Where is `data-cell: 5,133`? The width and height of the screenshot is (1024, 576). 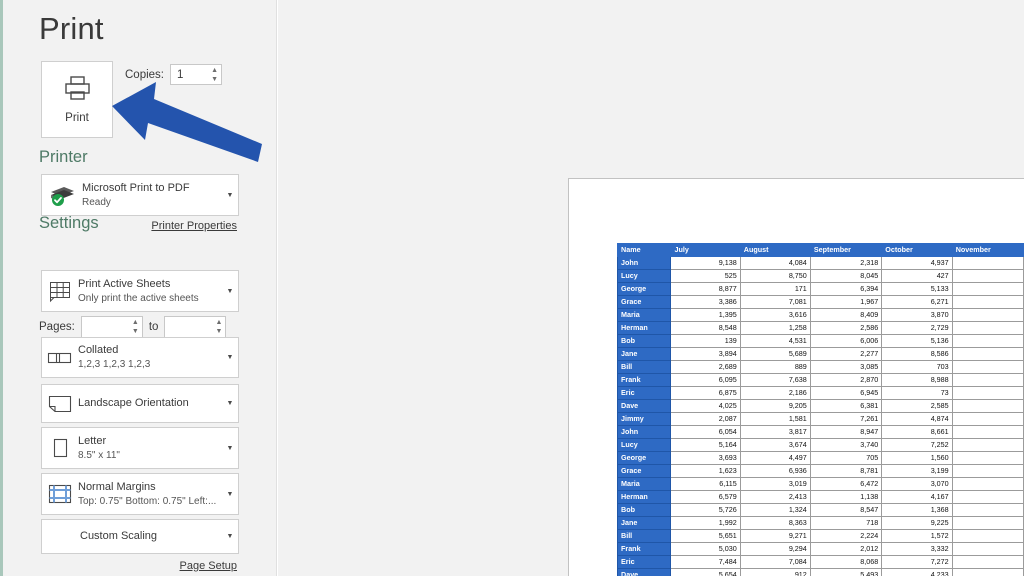 data-cell: 5,133 is located at coordinates (917, 289).